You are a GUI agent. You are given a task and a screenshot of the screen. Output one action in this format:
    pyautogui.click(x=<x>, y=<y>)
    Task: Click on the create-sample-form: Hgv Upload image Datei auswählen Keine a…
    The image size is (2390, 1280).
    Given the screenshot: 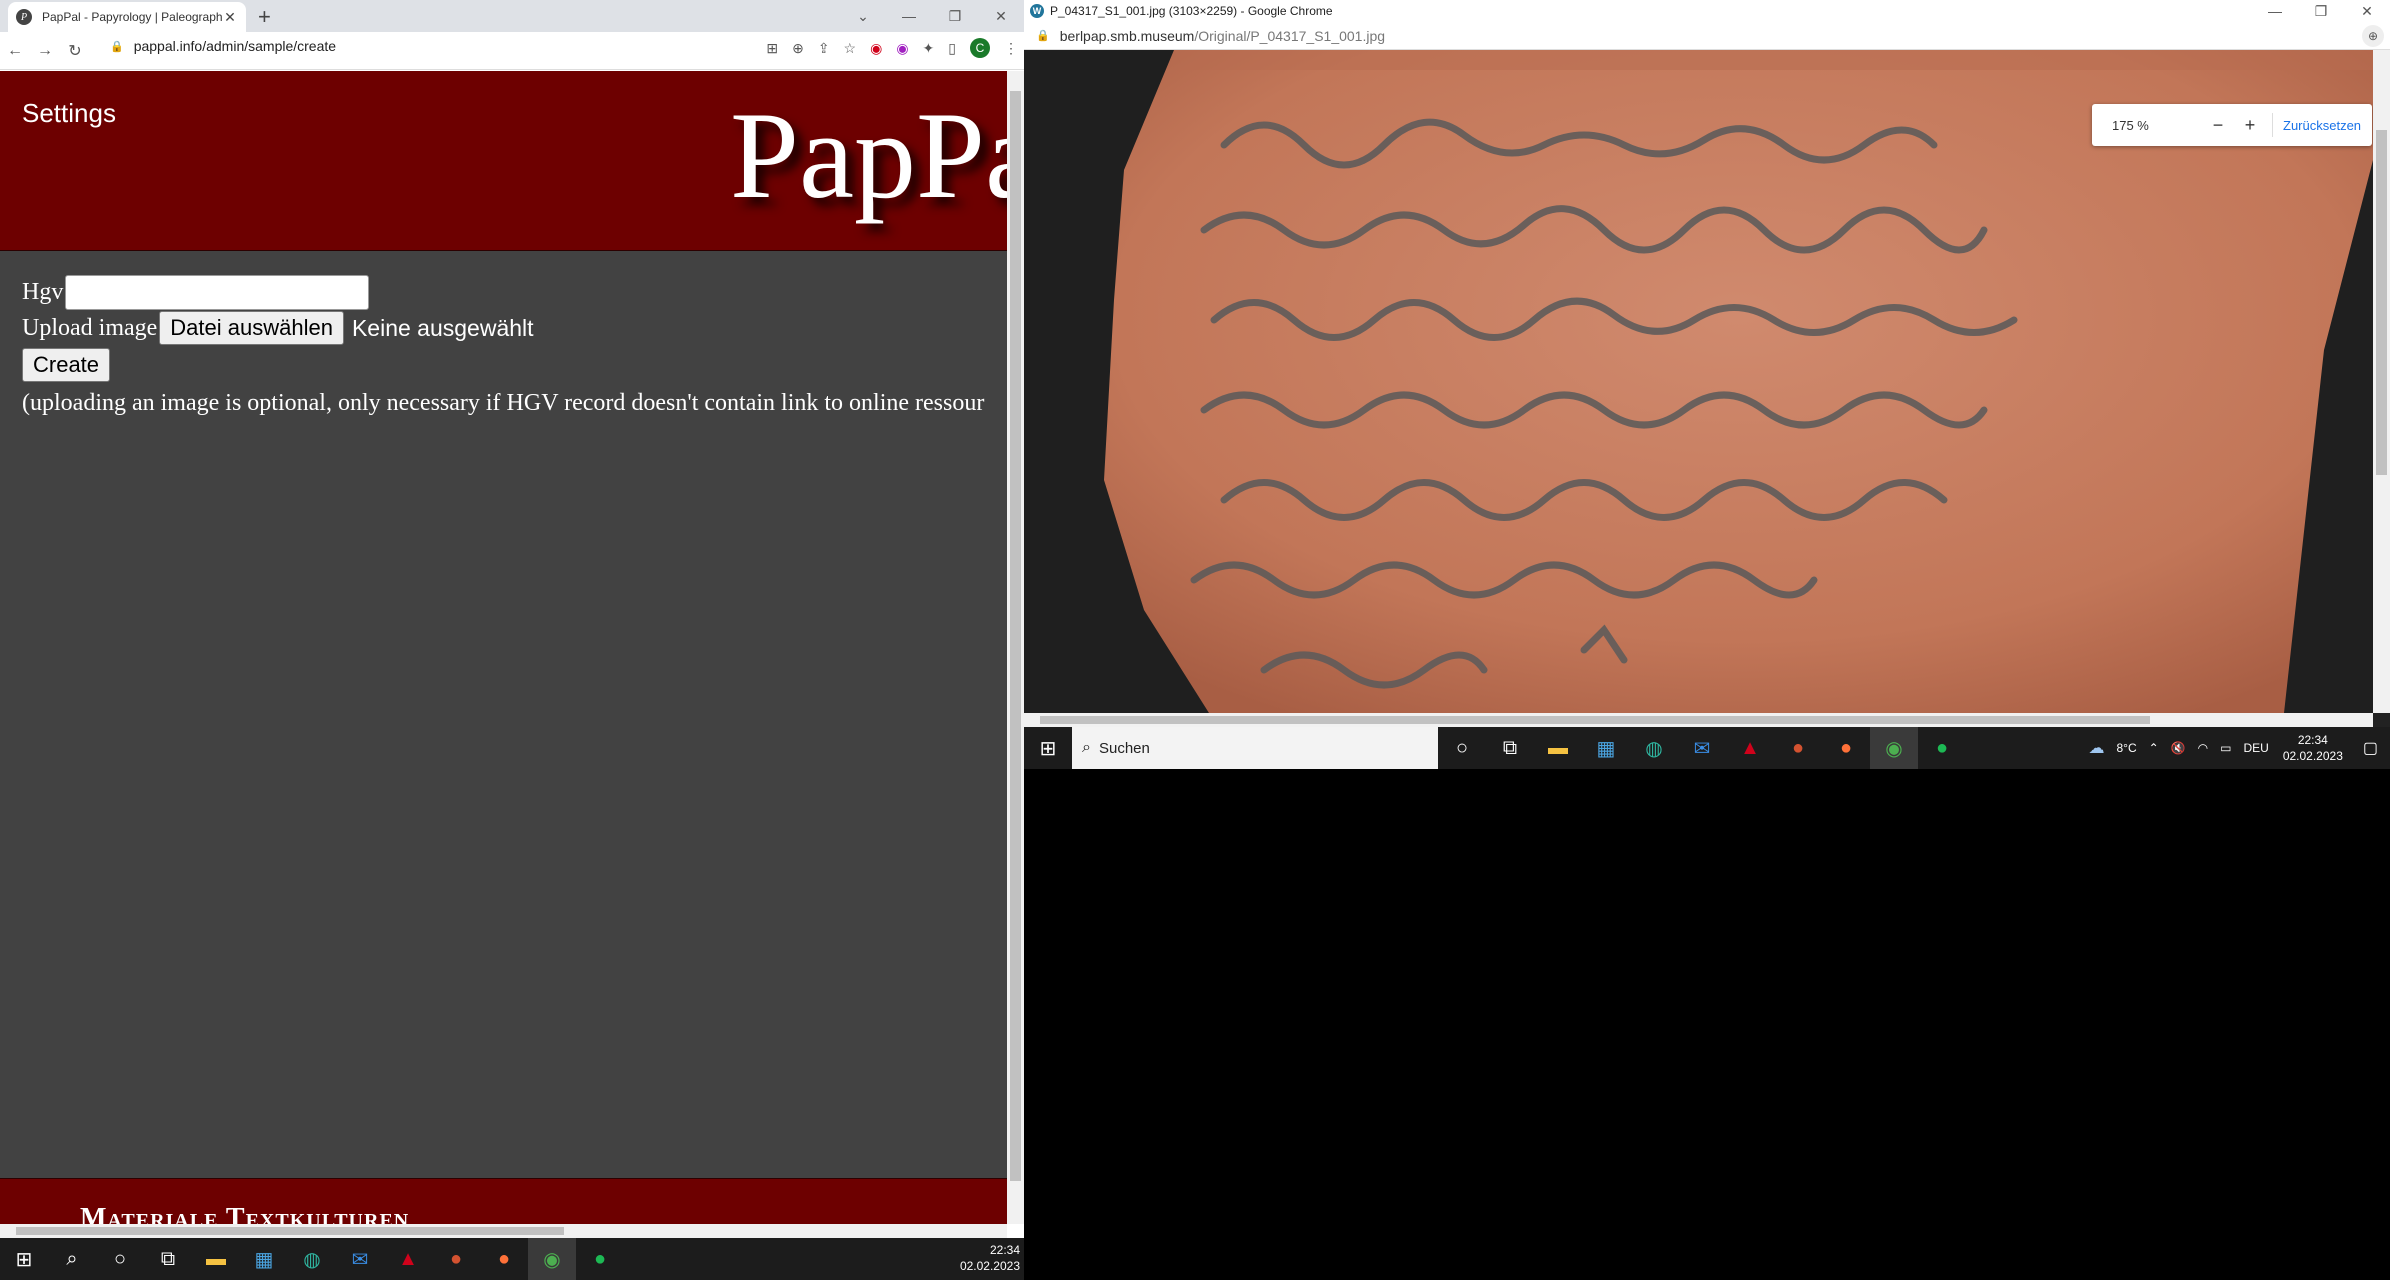 What is the action you would take?
    pyautogui.click(x=503, y=345)
    